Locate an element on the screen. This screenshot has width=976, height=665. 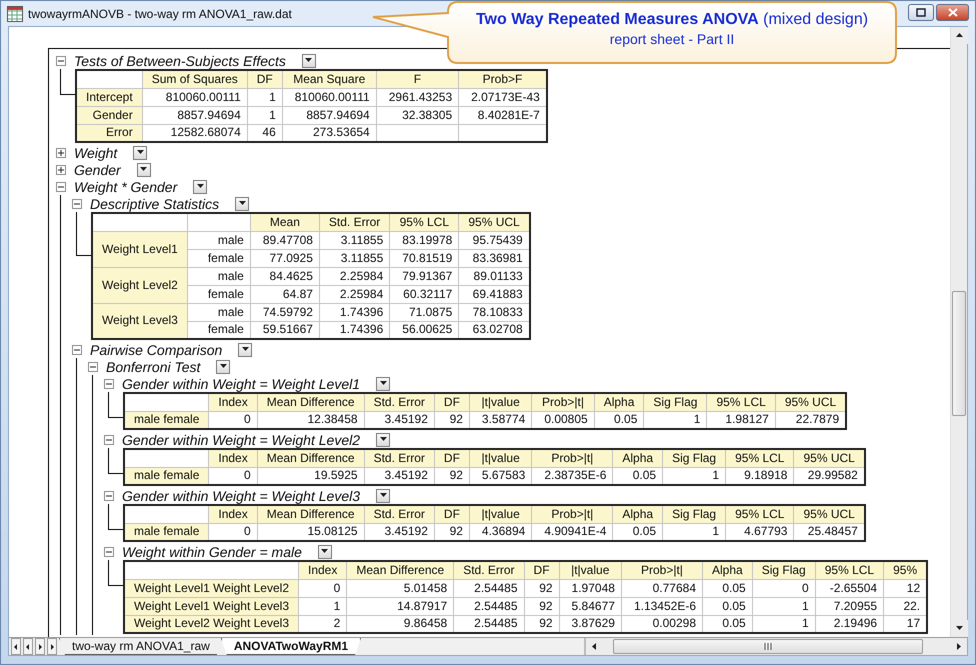
section-title: Descriptive Statistics is located at coordinates (155, 204).